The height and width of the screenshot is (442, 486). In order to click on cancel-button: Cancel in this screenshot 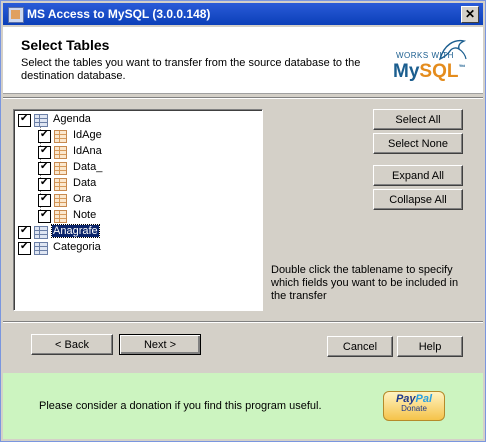, I will do `click(360, 346)`.